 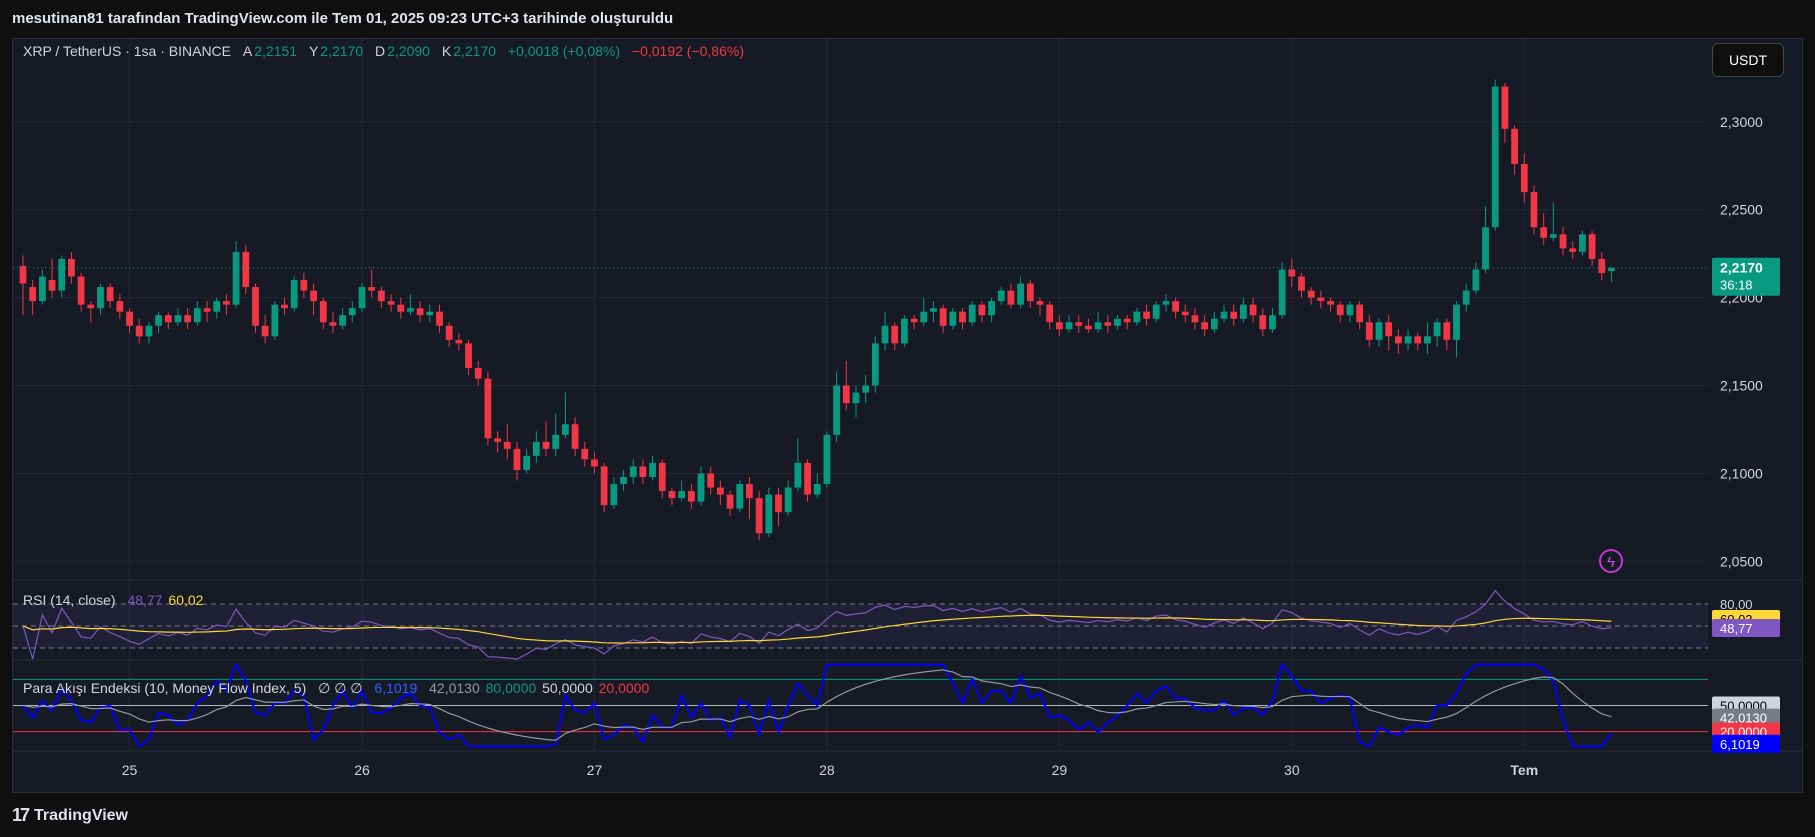 What do you see at coordinates (1748, 60) in the screenshot?
I see `currency-button: USDT` at bounding box center [1748, 60].